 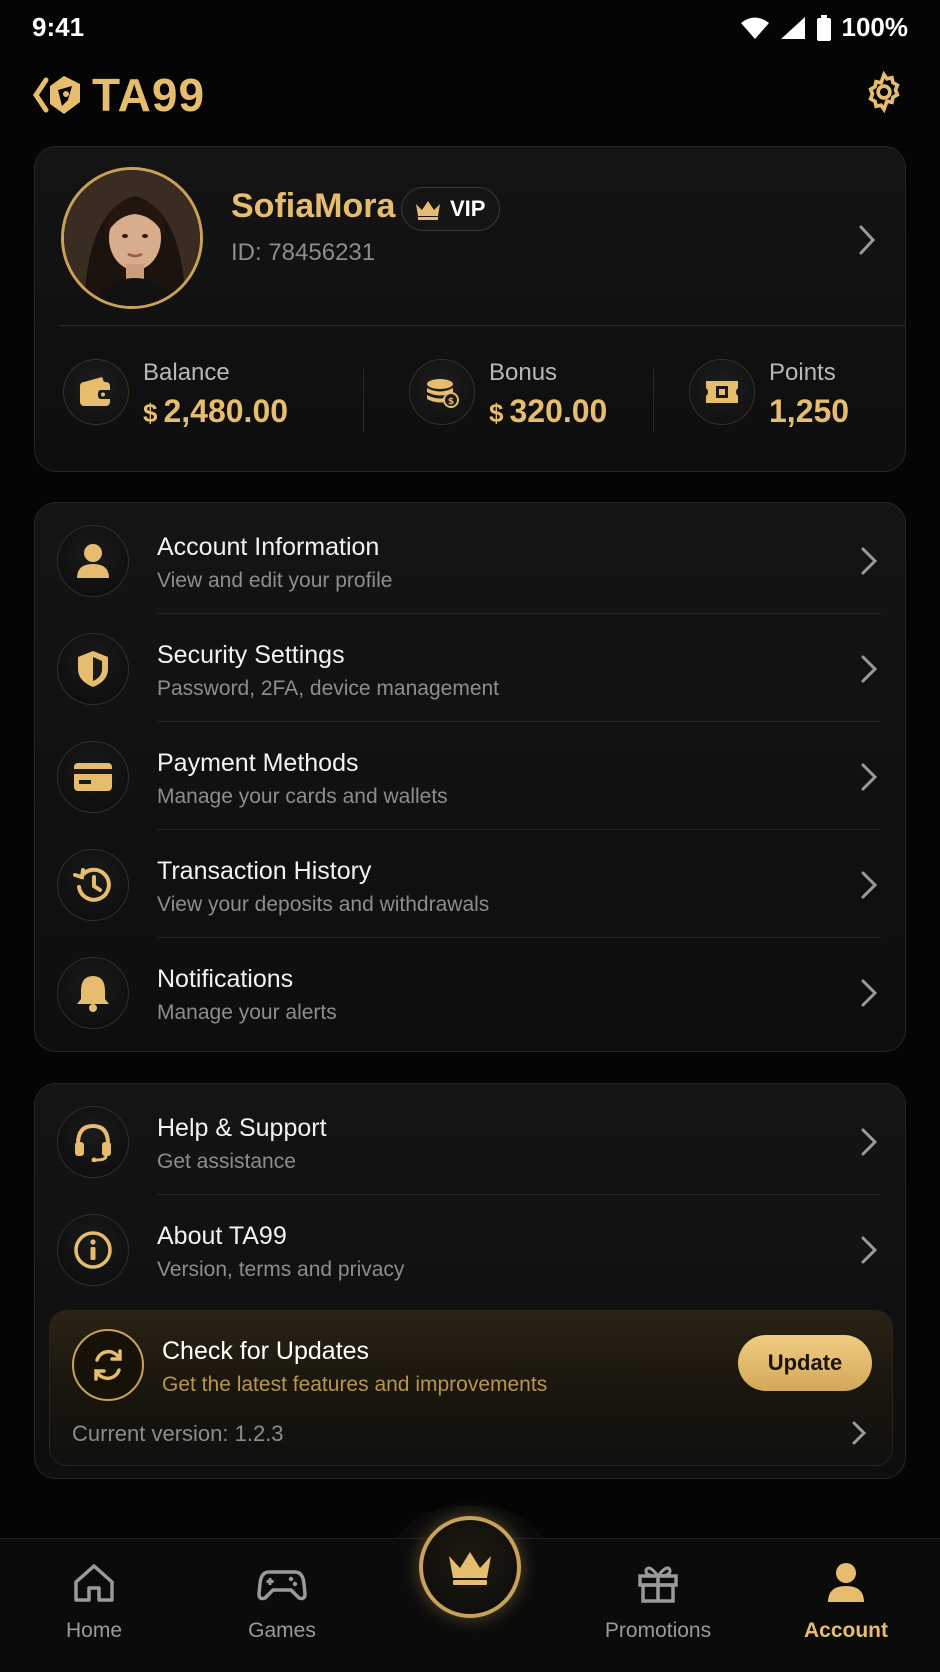 What do you see at coordinates (846, 1582) in the screenshot?
I see `account-icon` at bounding box center [846, 1582].